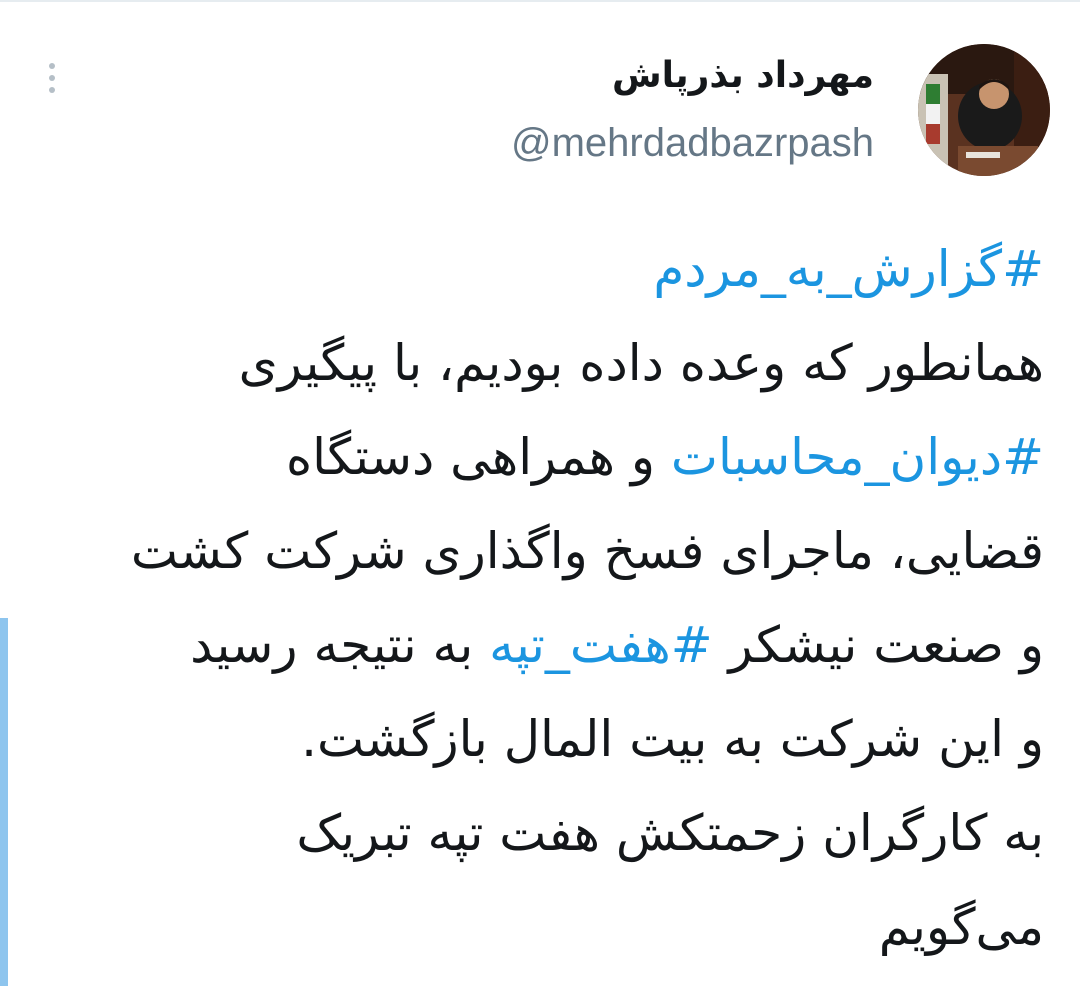 This screenshot has height=986, width=1080. I want to click on hashtag-link: #هفت_تپه, so click(600, 645).